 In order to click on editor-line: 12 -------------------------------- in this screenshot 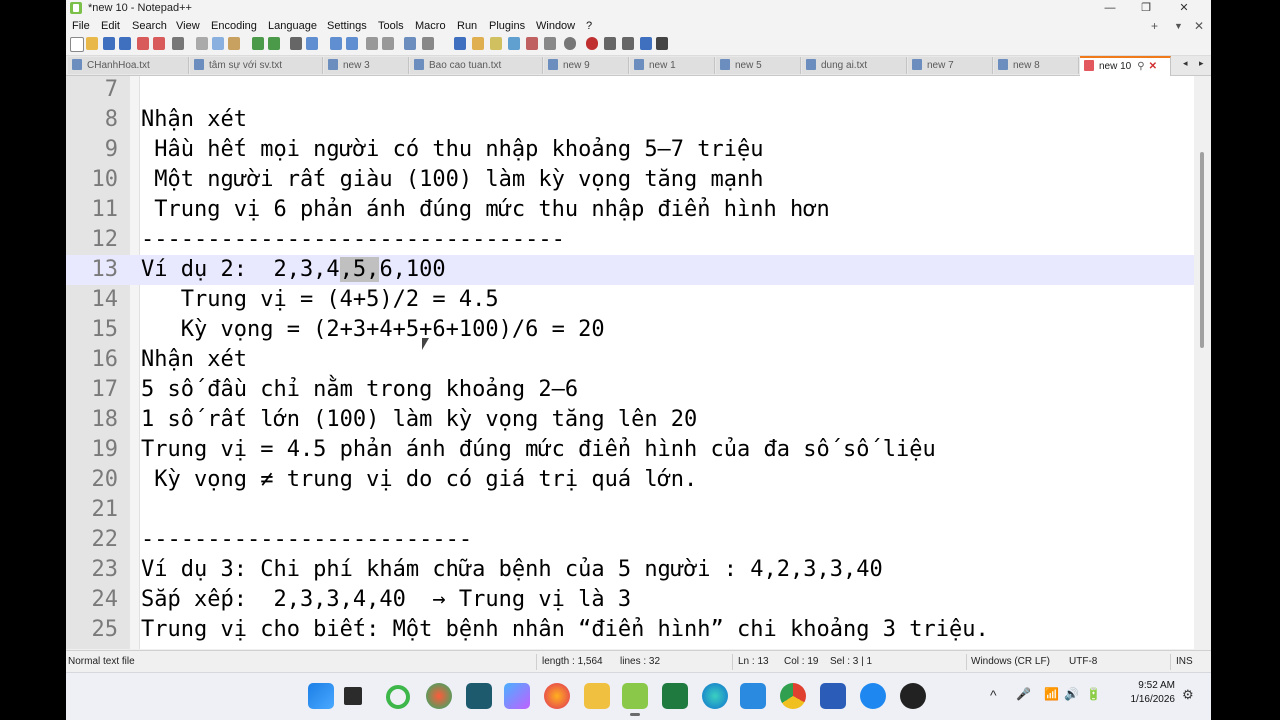, I will do `click(630, 240)`.